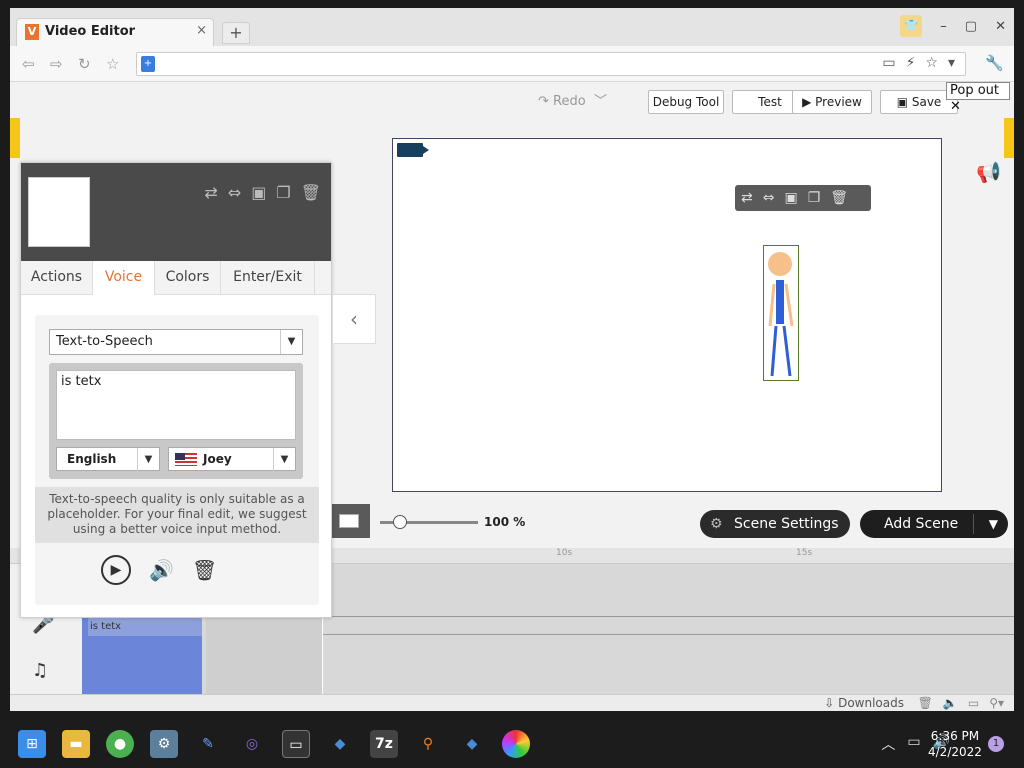  Describe the element at coordinates (926, 102) in the screenshot. I see `save-label: Save` at that location.